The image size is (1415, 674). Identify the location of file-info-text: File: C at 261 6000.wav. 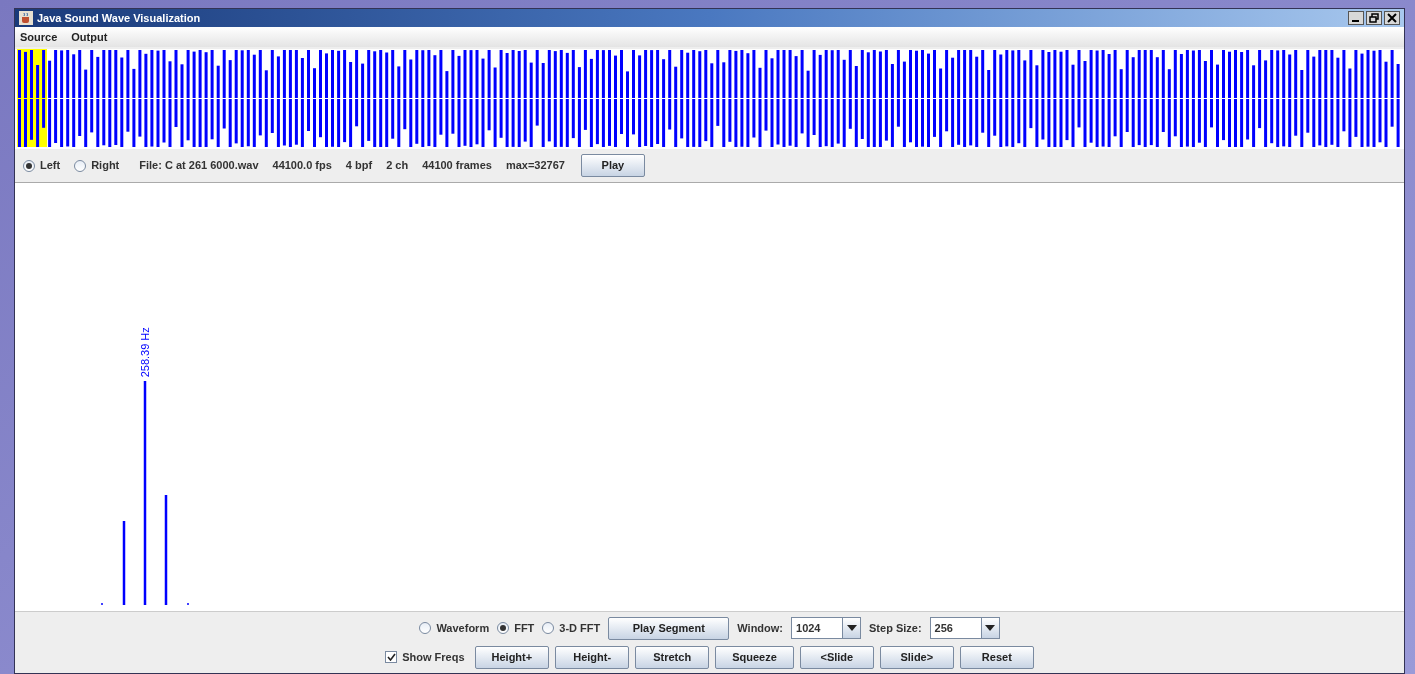
(199, 166).